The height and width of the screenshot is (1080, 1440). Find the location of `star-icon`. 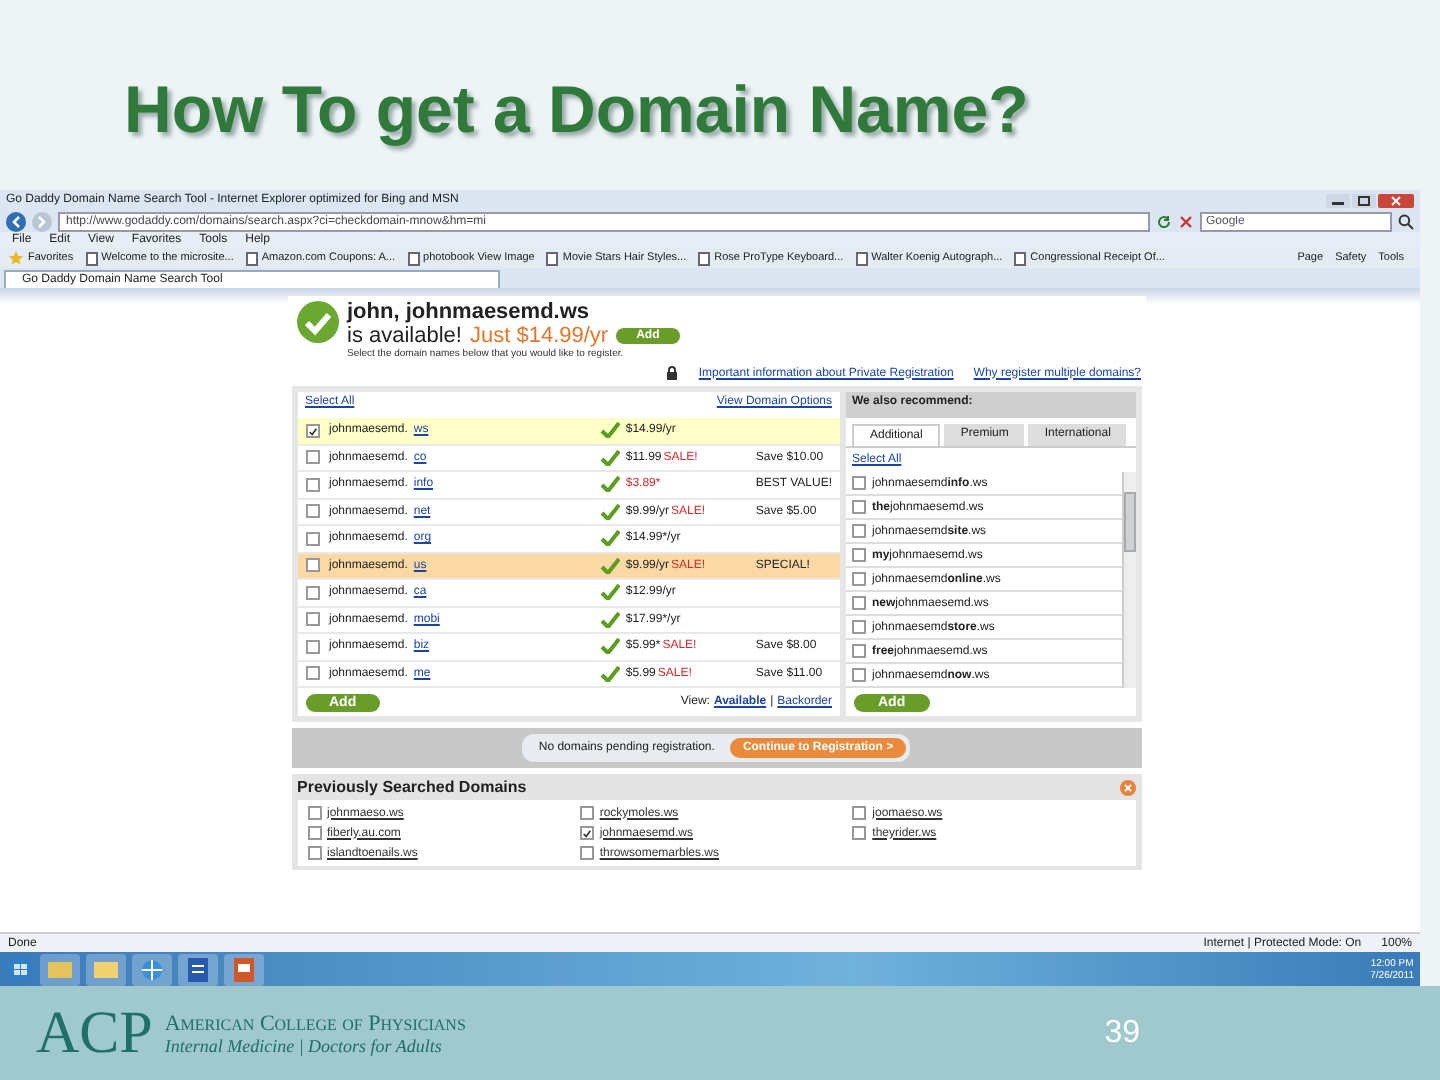

star-icon is located at coordinates (16, 258).